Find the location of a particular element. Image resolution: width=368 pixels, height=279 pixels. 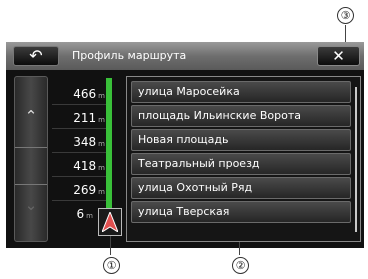

vehicle-arrow-icon is located at coordinates (110, 222).